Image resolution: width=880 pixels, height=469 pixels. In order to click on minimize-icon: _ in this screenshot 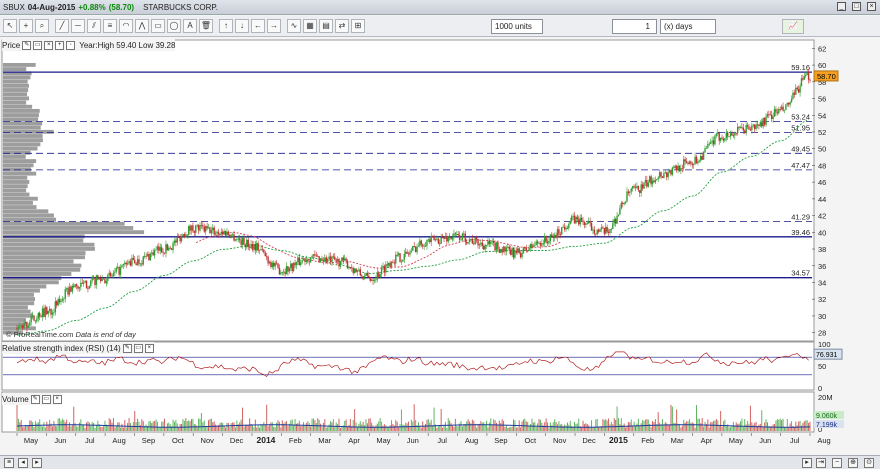, I will do `click(841, 6)`.